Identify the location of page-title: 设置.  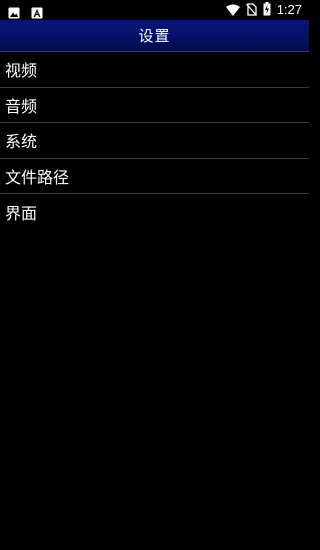
(154, 36).